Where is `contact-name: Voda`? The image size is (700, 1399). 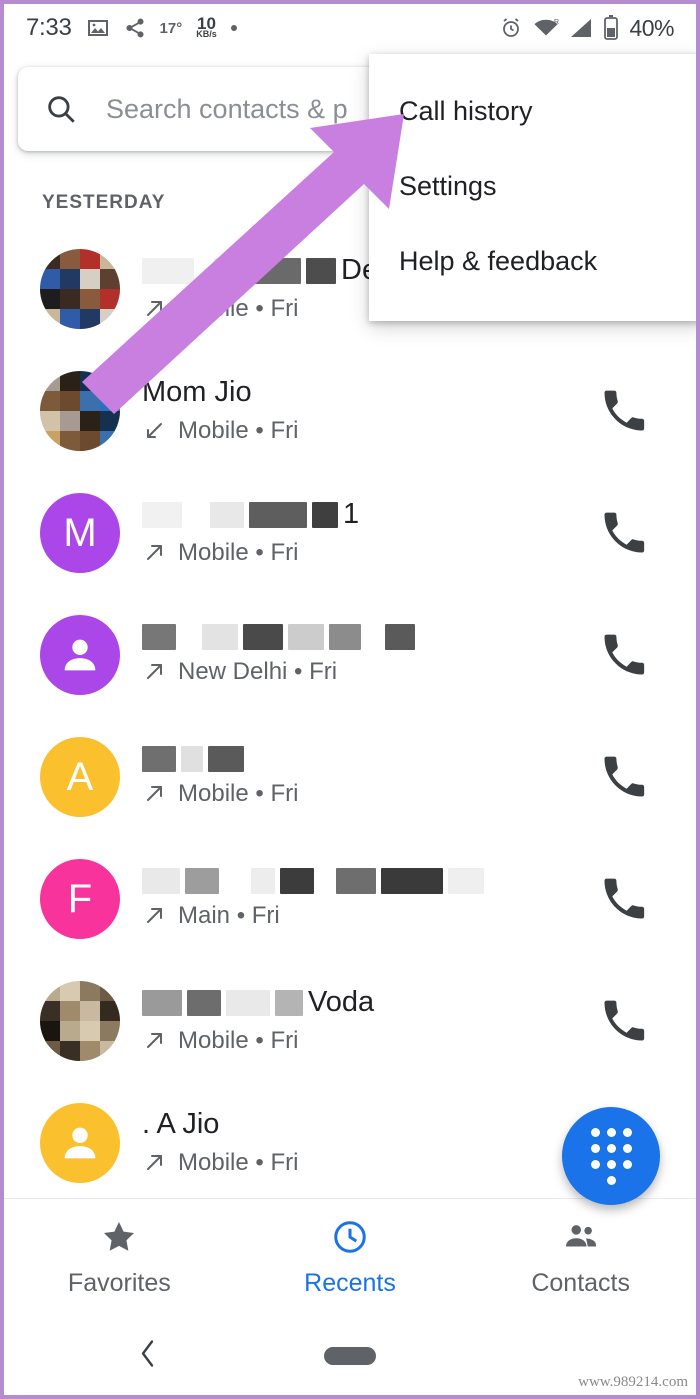 contact-name: Voda is located at coordinates (370, 1002).